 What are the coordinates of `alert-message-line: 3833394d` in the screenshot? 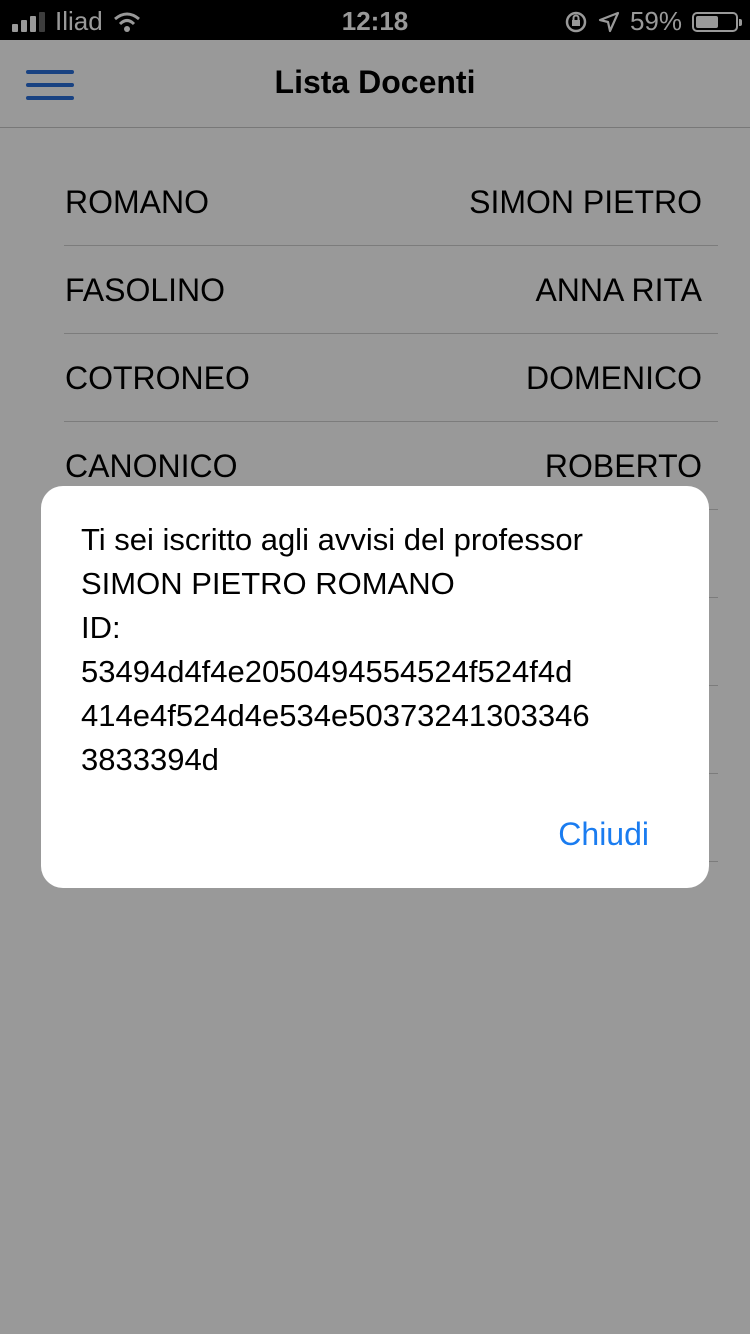 It's located at (150, 759).